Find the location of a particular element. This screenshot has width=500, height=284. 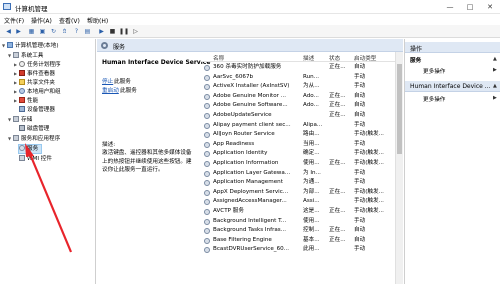

export-icon: ⇯ is located at coordinates (64, 31).